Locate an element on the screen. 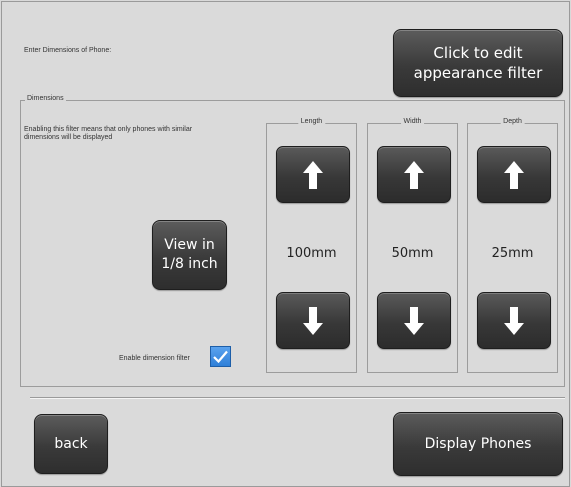  enable-dimension-filter-label: Enable dimension filter is located at coordinates (154, 358).